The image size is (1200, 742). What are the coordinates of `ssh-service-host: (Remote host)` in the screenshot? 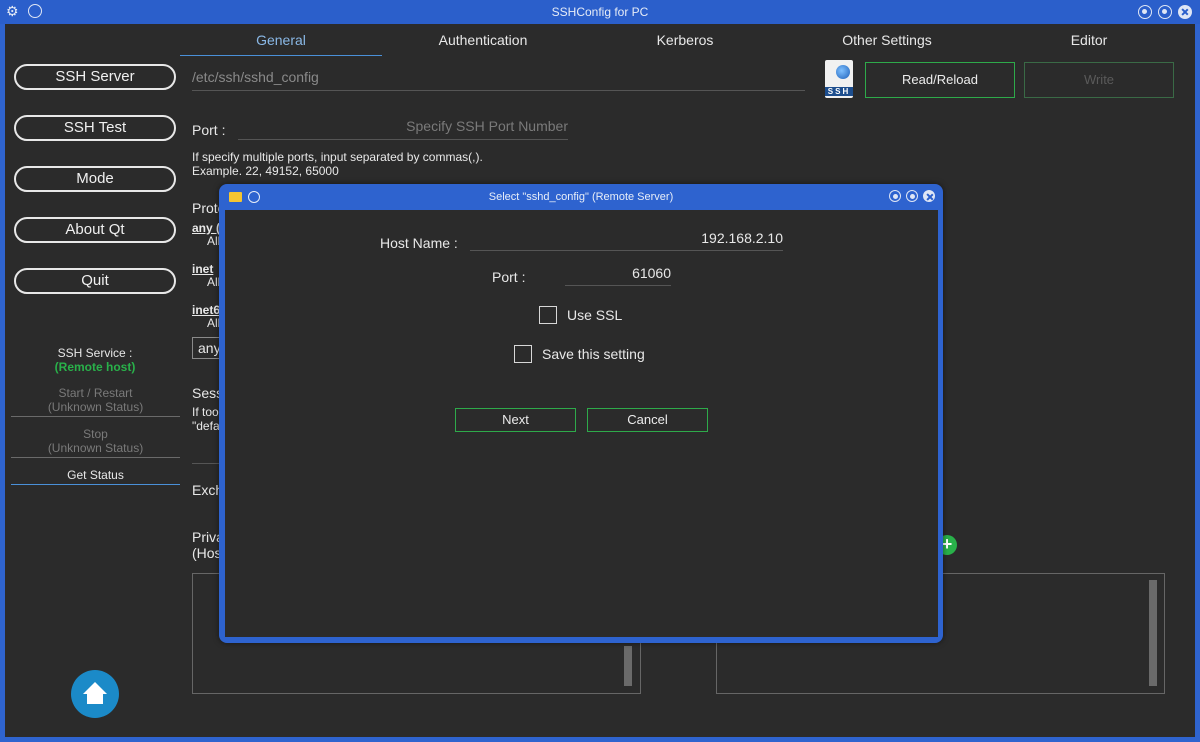 It's located at (95, 367).